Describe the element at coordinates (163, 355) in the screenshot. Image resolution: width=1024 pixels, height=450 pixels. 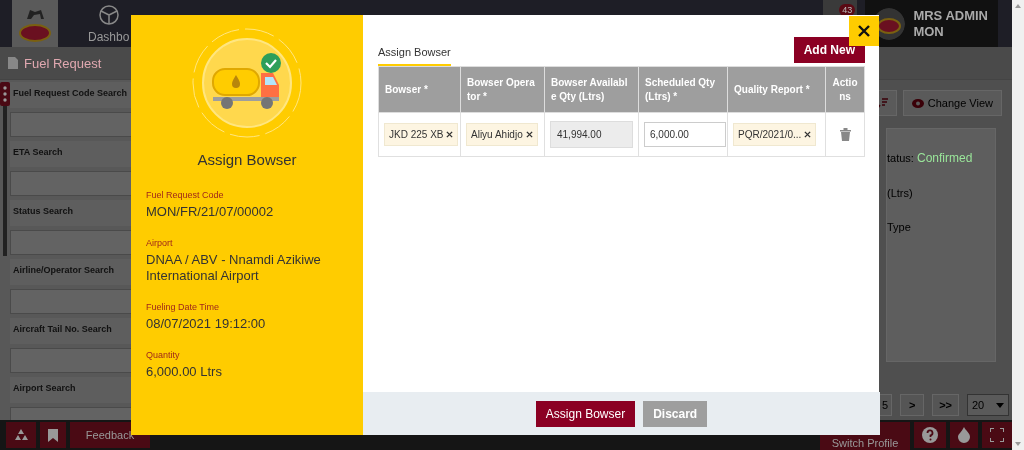
I see `detail-label: Quantity` at that location.